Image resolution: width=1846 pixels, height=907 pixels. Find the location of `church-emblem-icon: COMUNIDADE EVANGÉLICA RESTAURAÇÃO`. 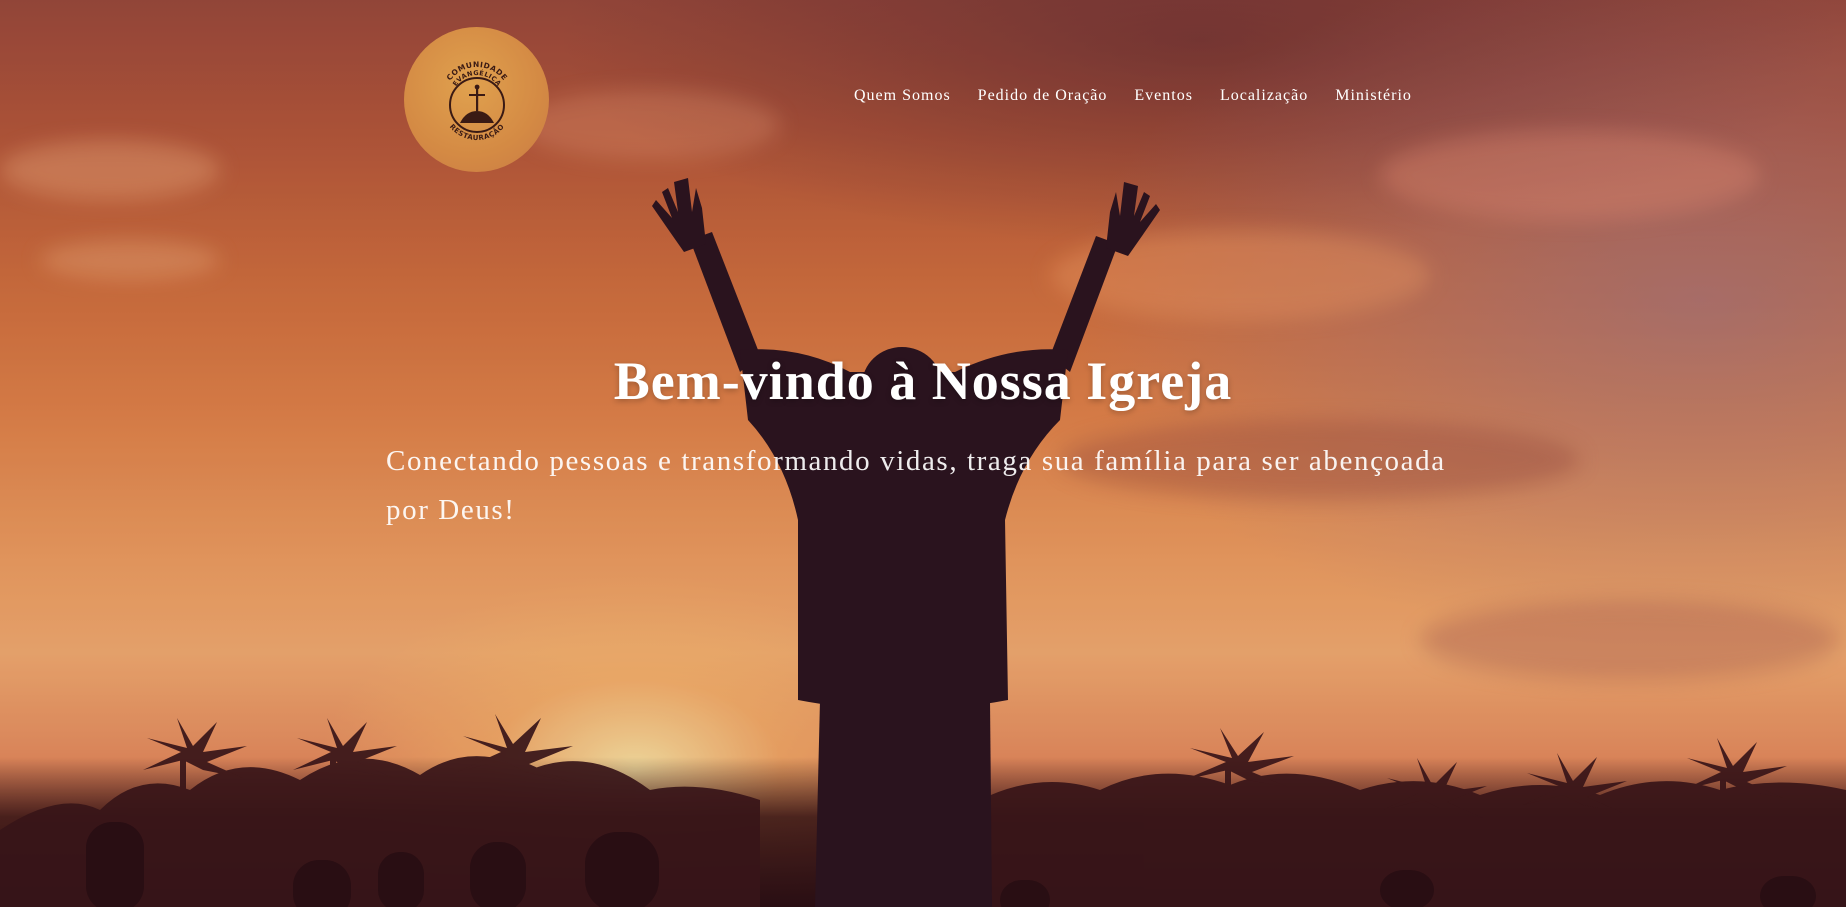

church-emblem-icon: COMUNIDADE EVANGÉLICA RESTAURAÇÃO is located at coordinates (476, 100).